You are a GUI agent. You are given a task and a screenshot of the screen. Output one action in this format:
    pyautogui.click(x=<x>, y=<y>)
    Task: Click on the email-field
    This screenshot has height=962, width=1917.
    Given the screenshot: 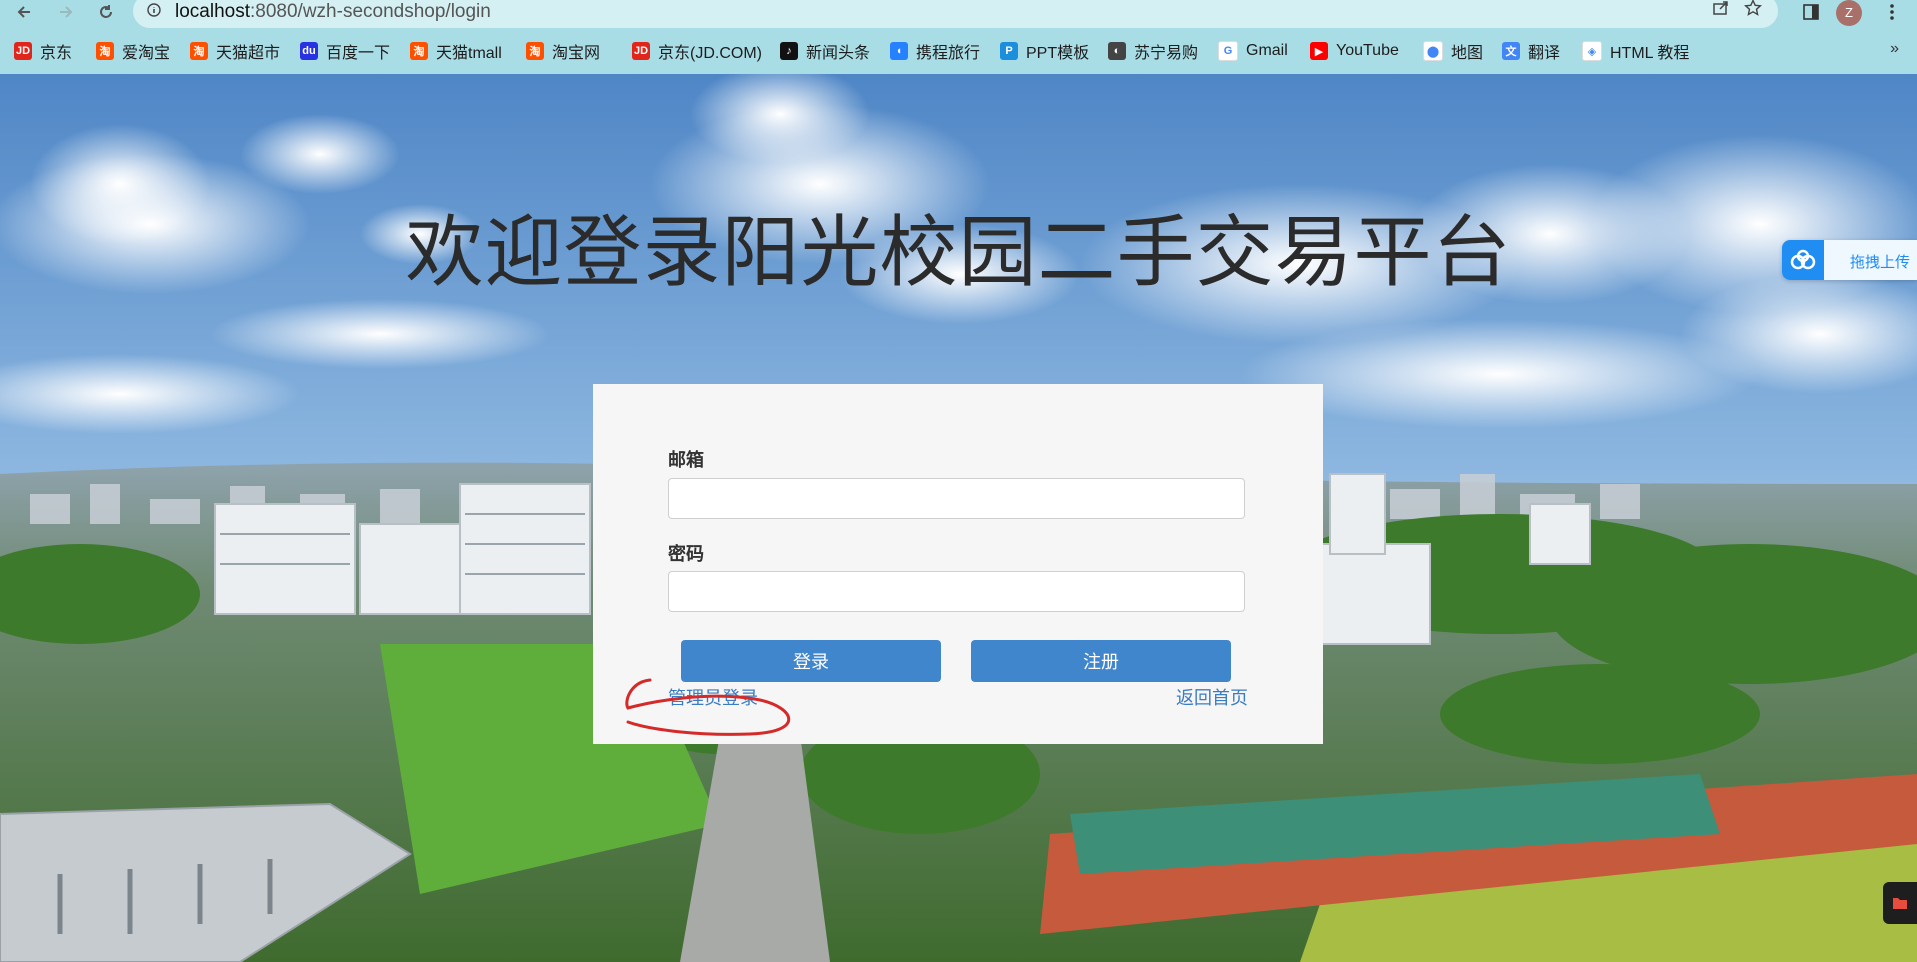 What is the action you would take?
    pyautogui.click(x=956, y=498)
    